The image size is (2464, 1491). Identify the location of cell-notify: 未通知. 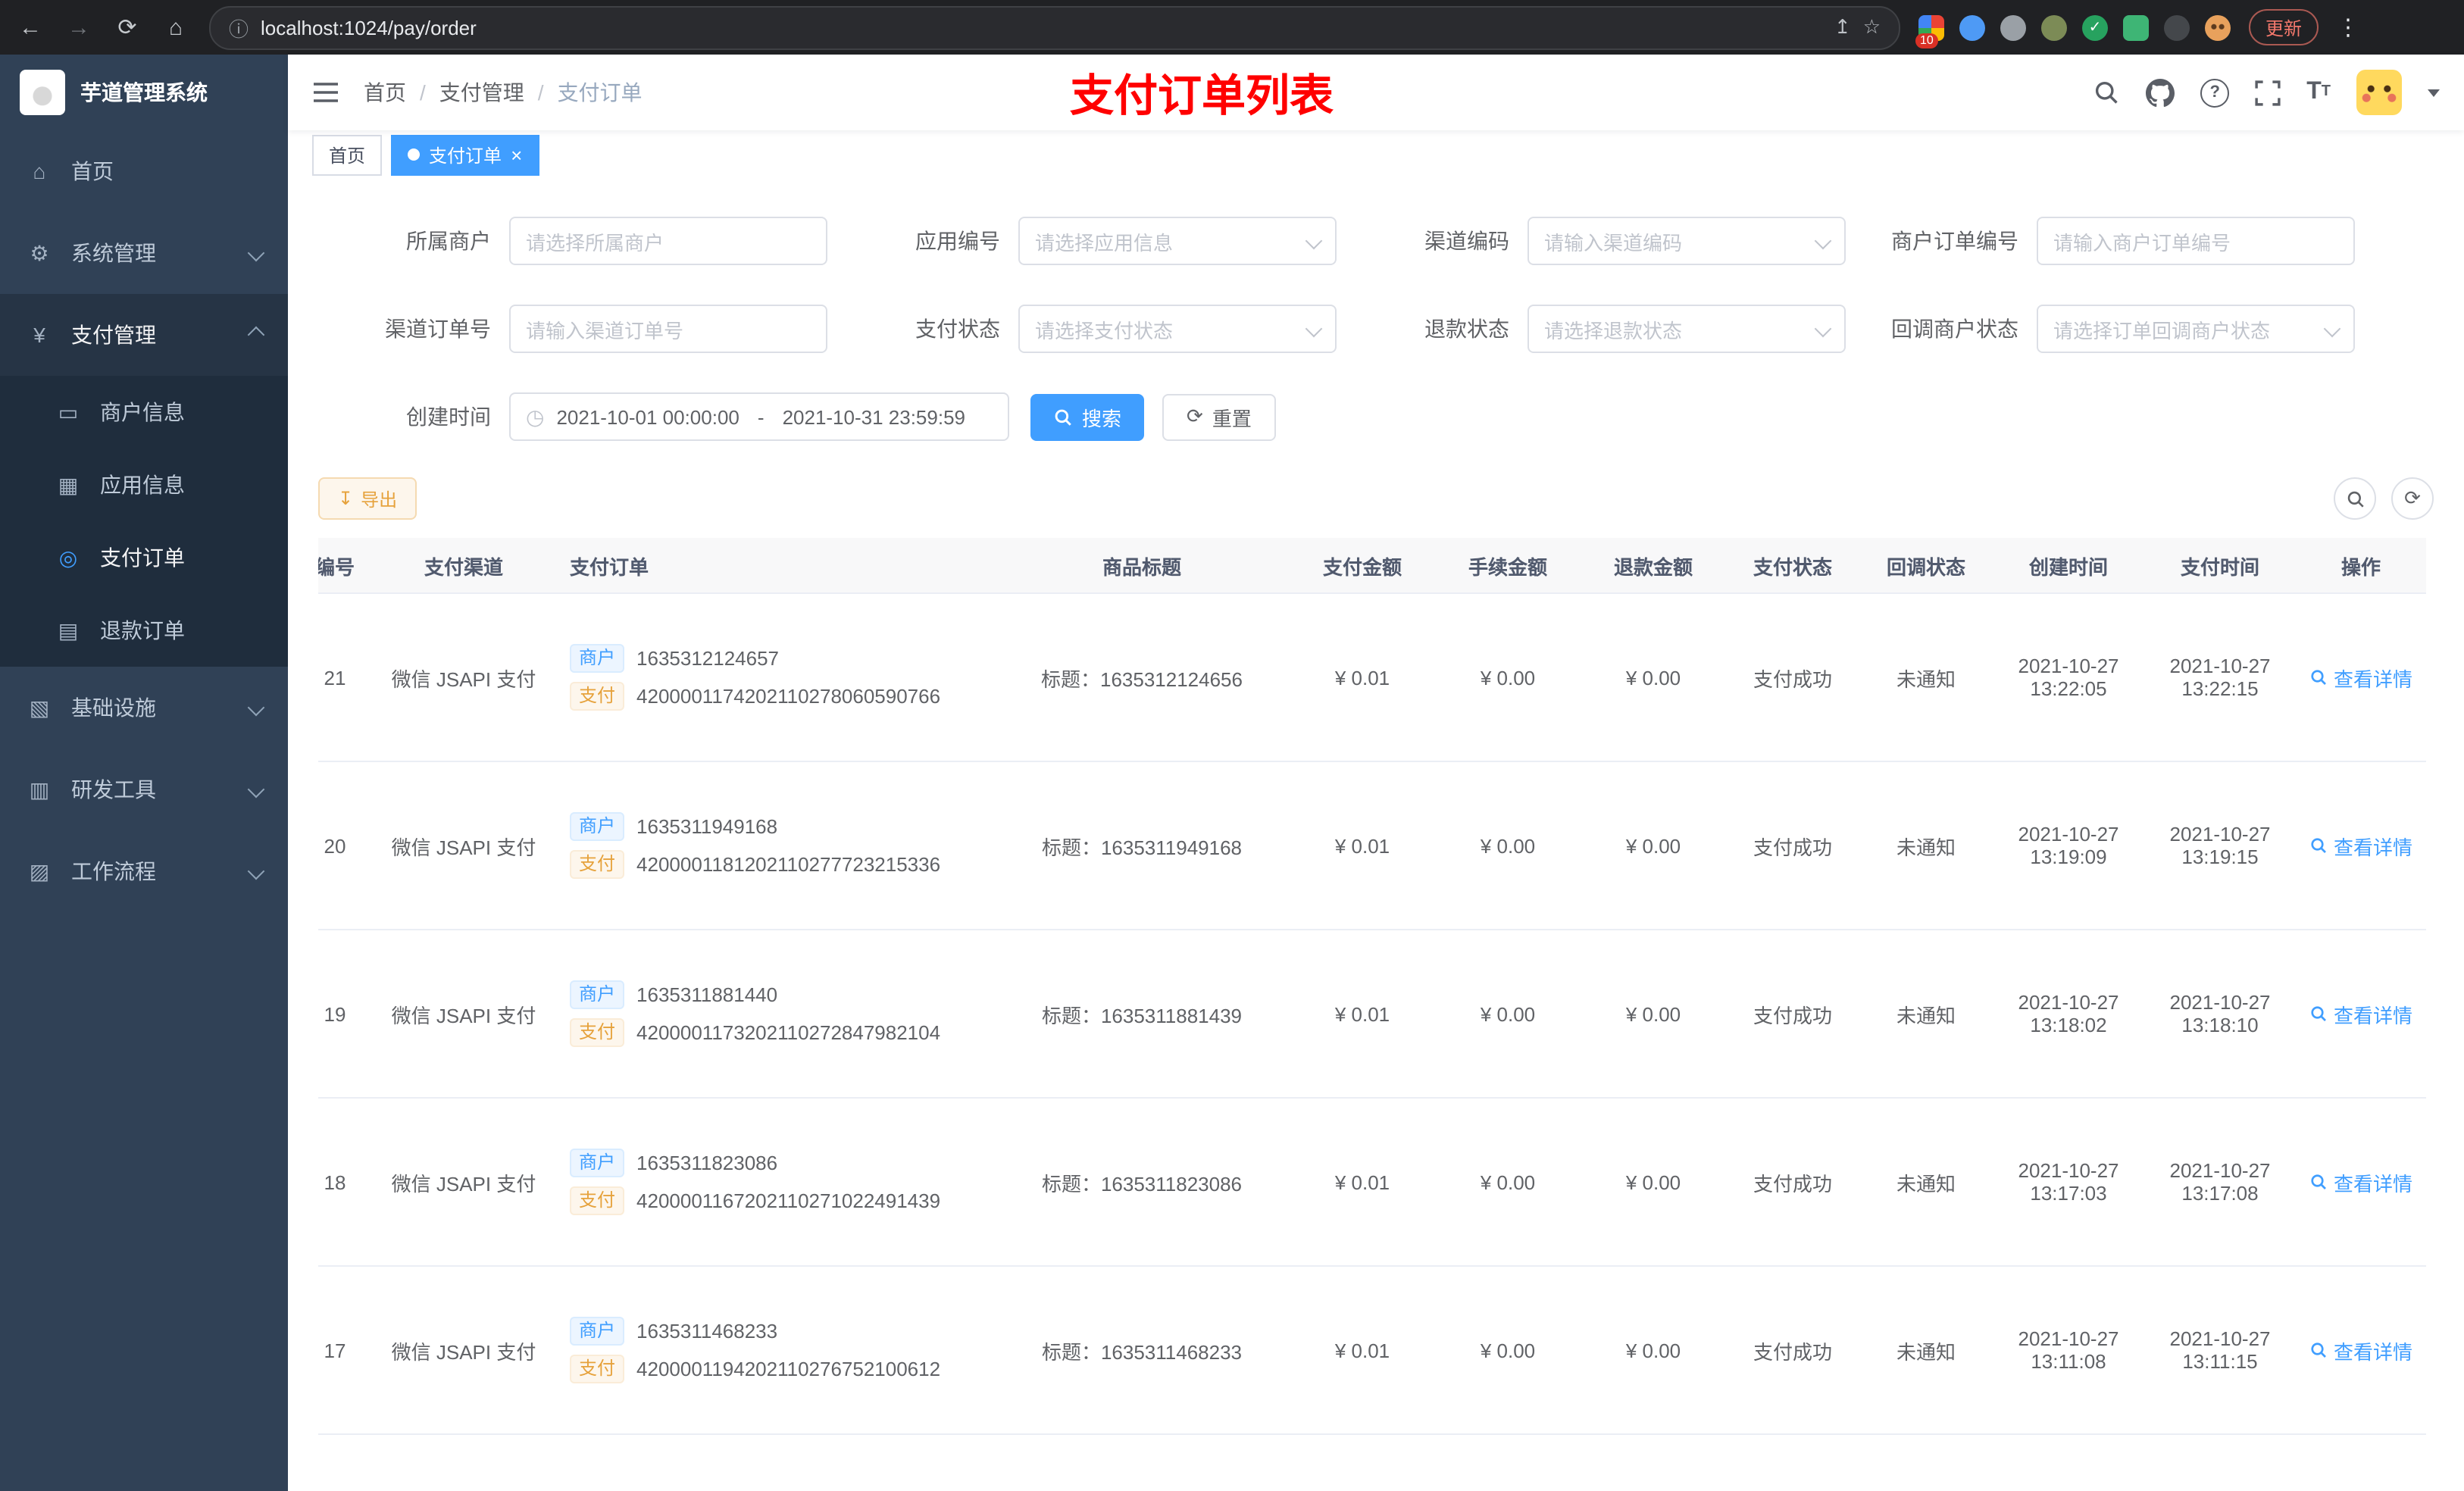
(1926, 845).